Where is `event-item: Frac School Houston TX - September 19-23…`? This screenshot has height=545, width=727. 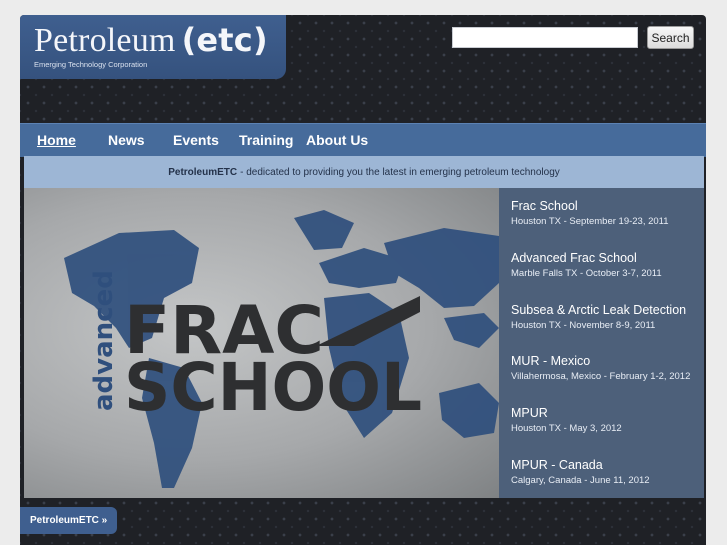
event-item: Frac School Houston TX - September 19-23… is located at coordinates (590, 213).